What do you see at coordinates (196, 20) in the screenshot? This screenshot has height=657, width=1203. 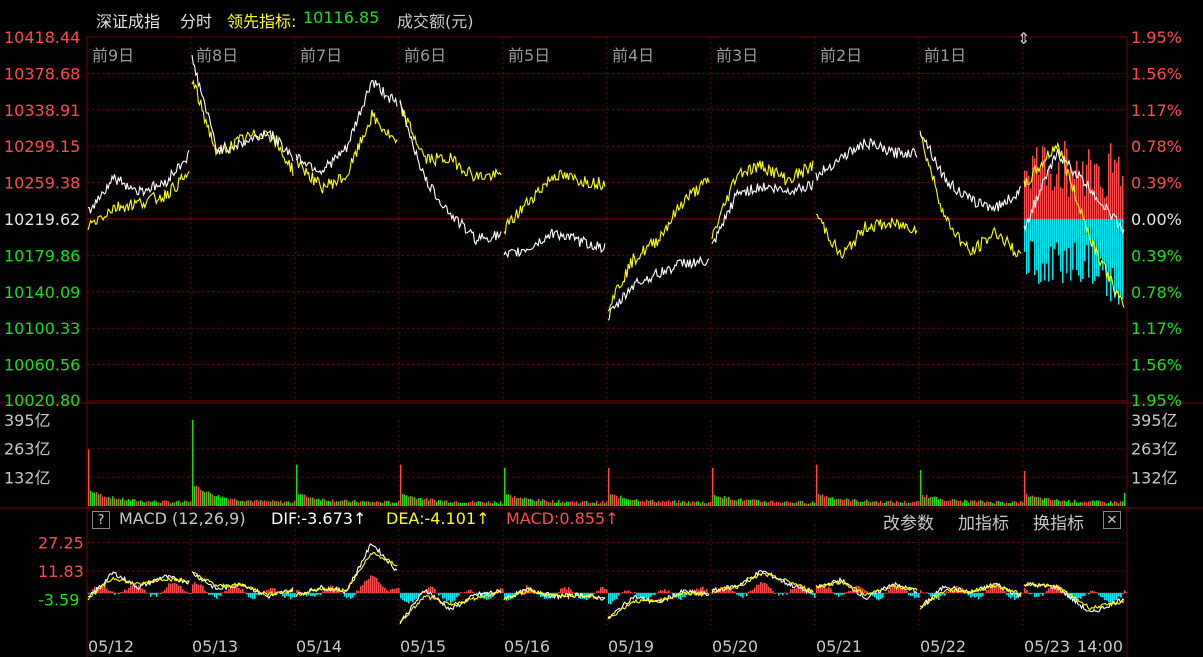 I see `mode-label: 分时` at bounding box center [196, 20].